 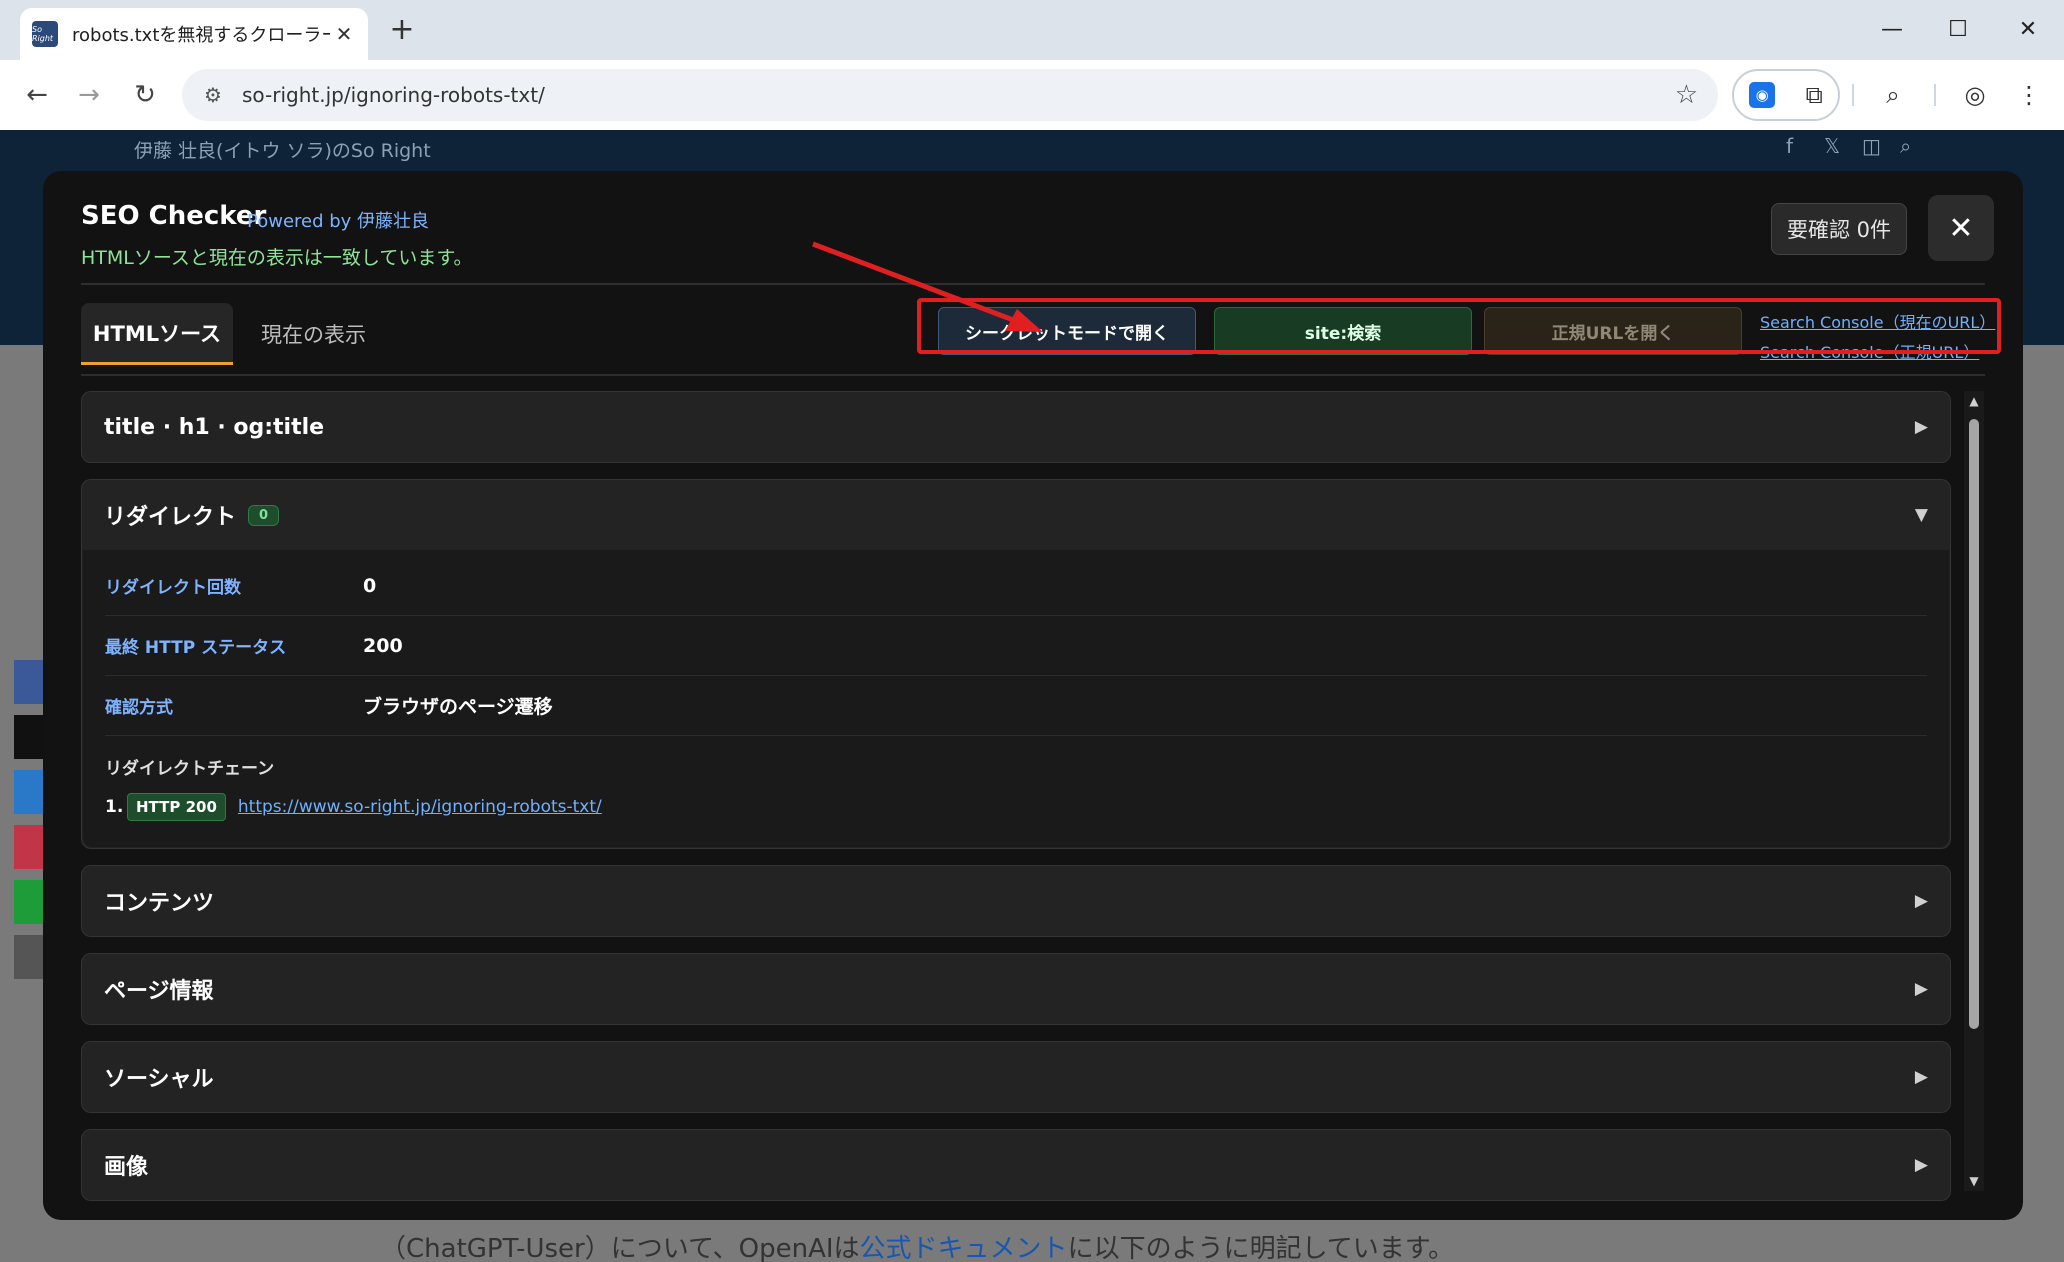 I want to click on section-title: ページ情報, so click(x=159, y=991).